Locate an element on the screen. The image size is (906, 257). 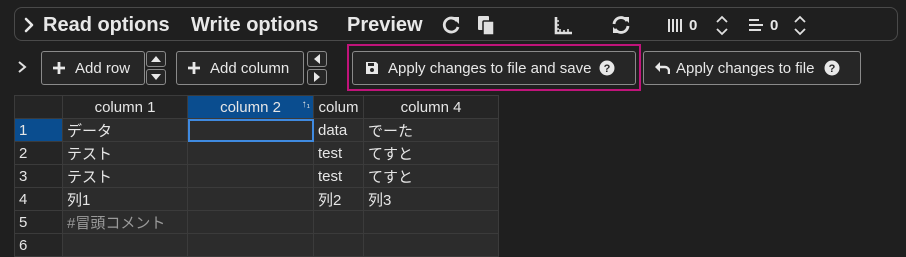
refresh-button is located at coordinates (451, 25).